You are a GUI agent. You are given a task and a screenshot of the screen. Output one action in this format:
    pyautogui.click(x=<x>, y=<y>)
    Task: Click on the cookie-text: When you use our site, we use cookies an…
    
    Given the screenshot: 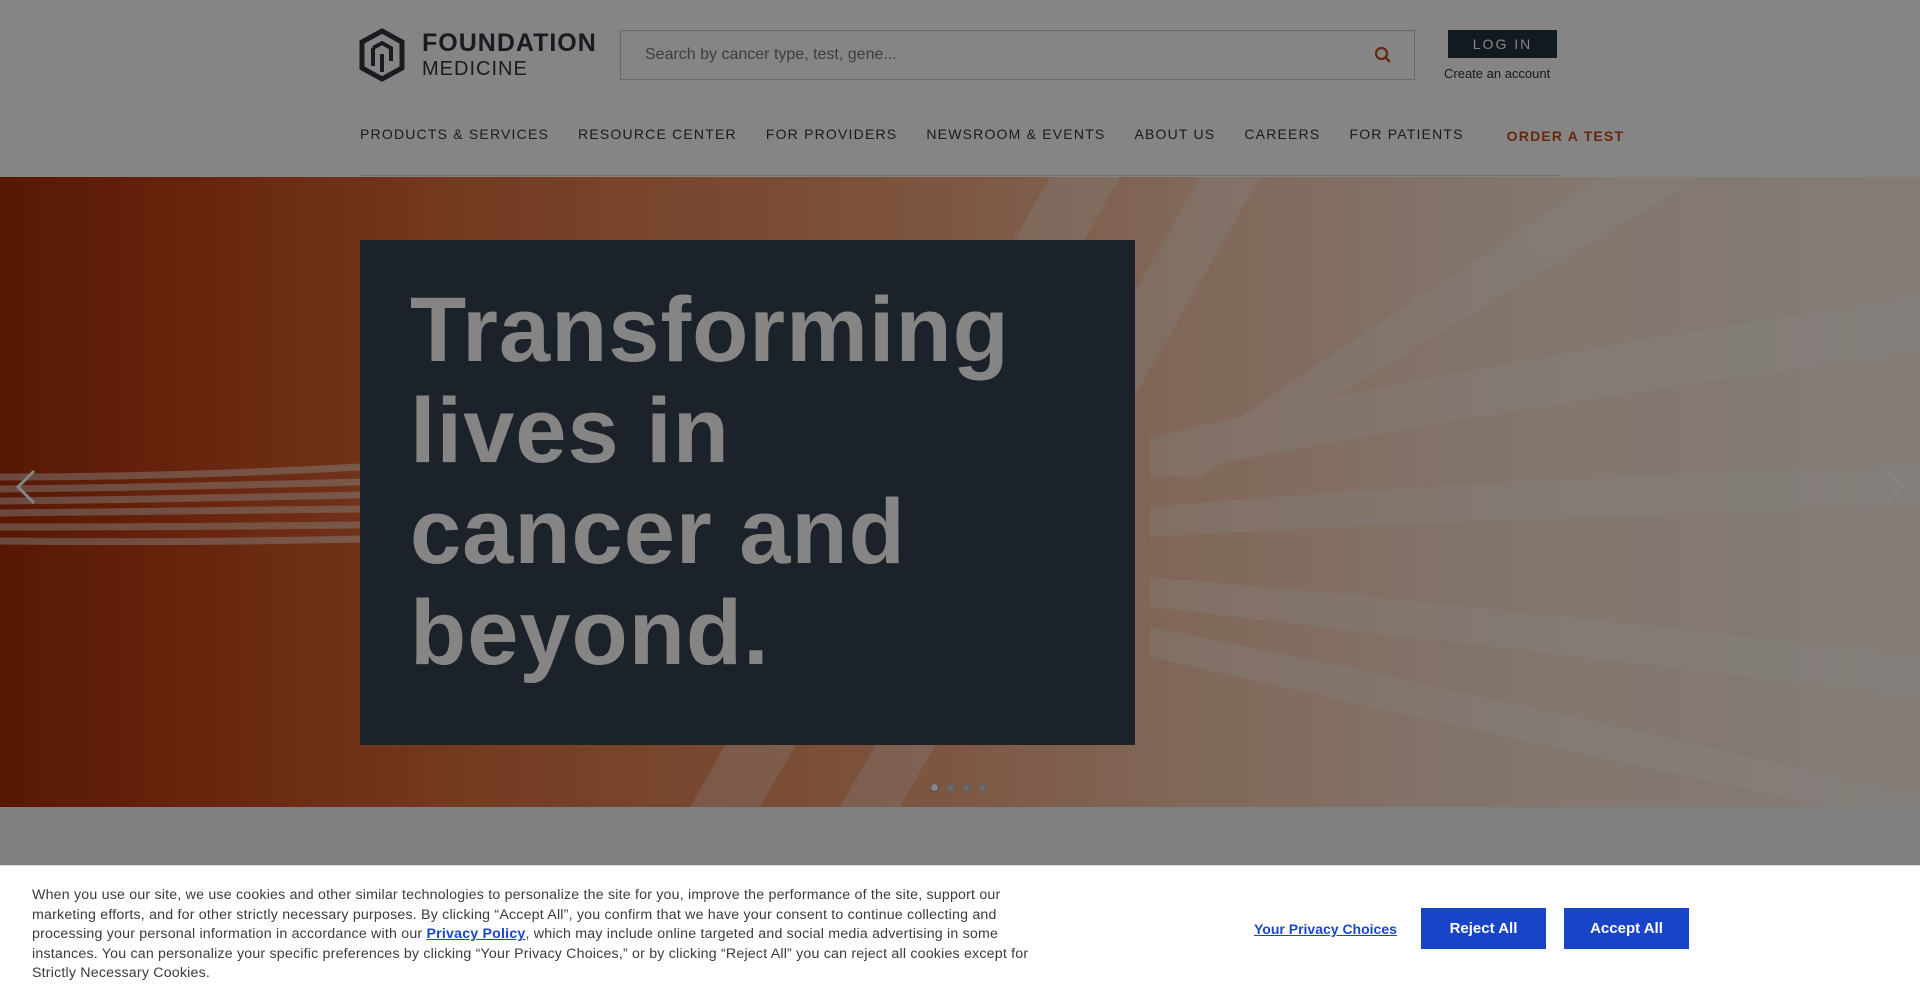 What is the action you would take?
    pyautogui.click(x=537, y=935)
    